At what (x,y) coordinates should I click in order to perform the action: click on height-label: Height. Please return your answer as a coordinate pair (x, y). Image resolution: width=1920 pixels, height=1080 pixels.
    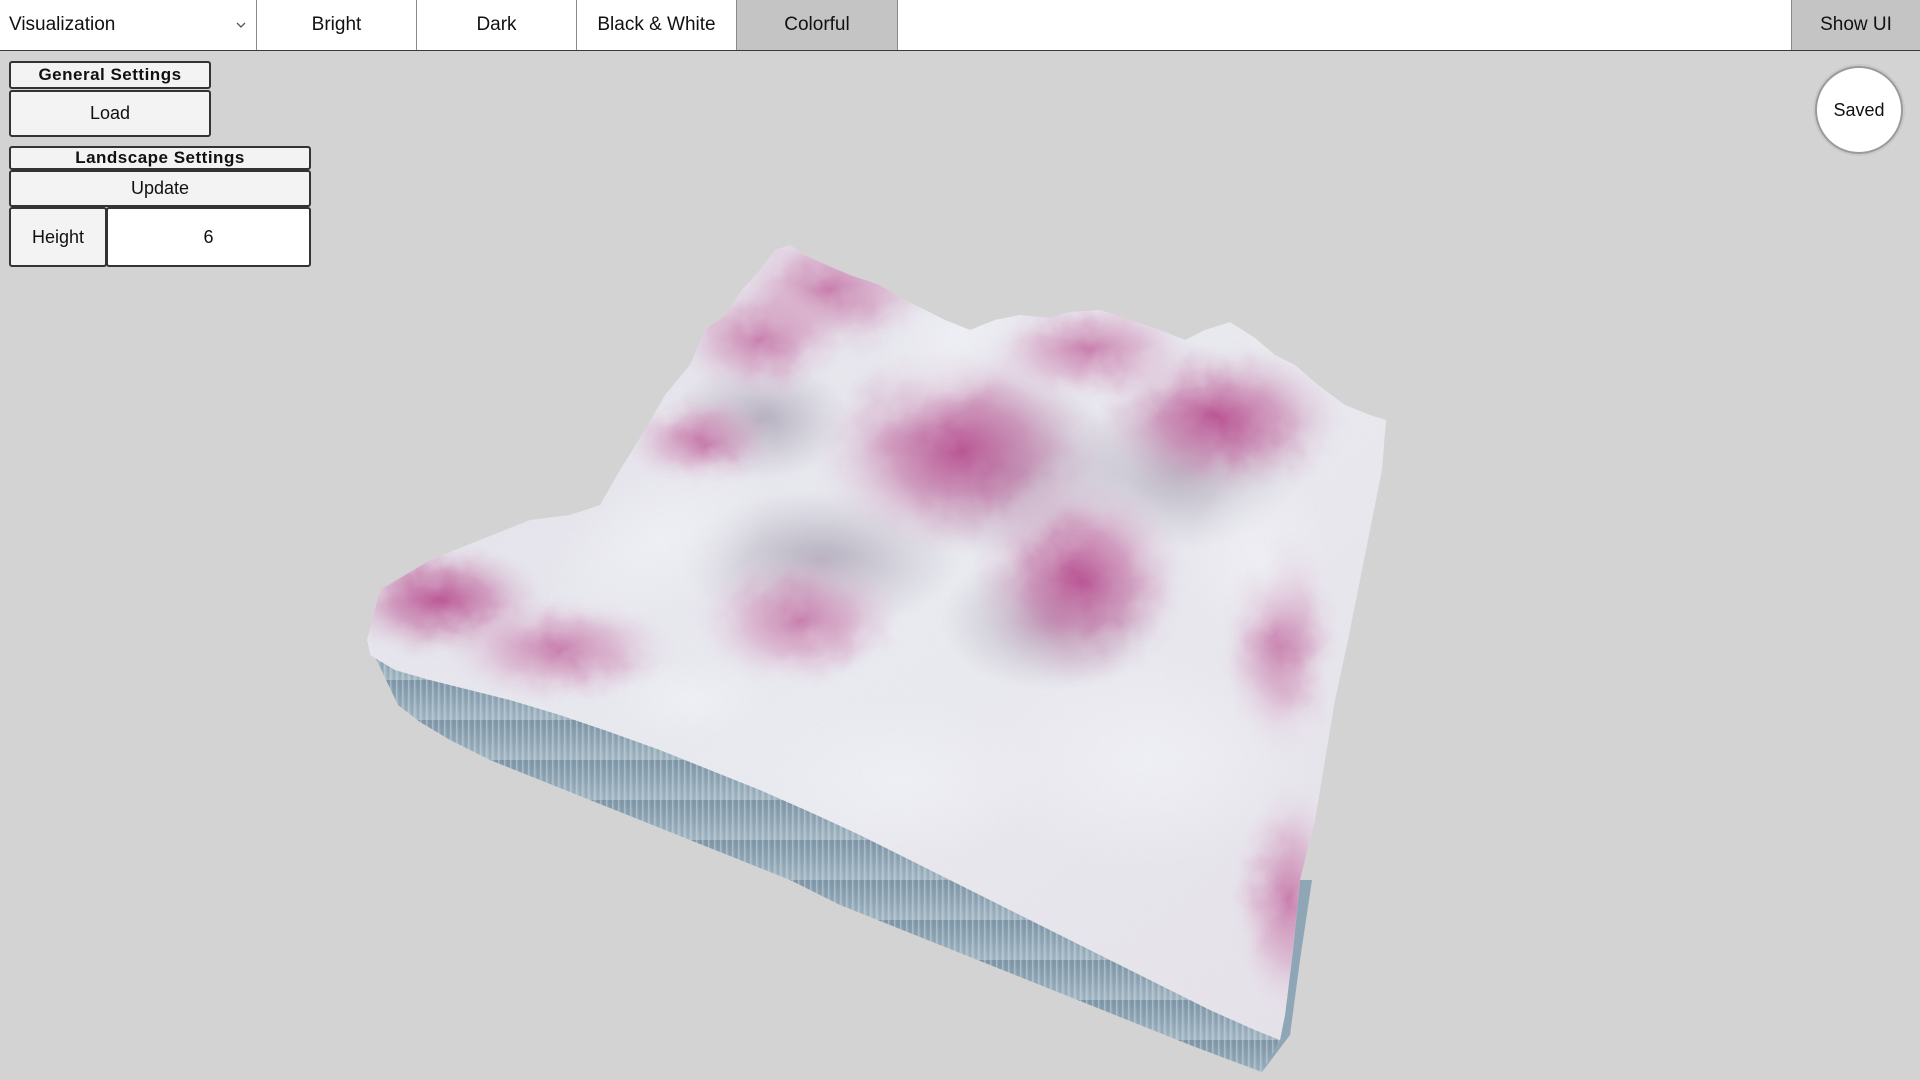
    Looking at the image, I should click on (58, 237).